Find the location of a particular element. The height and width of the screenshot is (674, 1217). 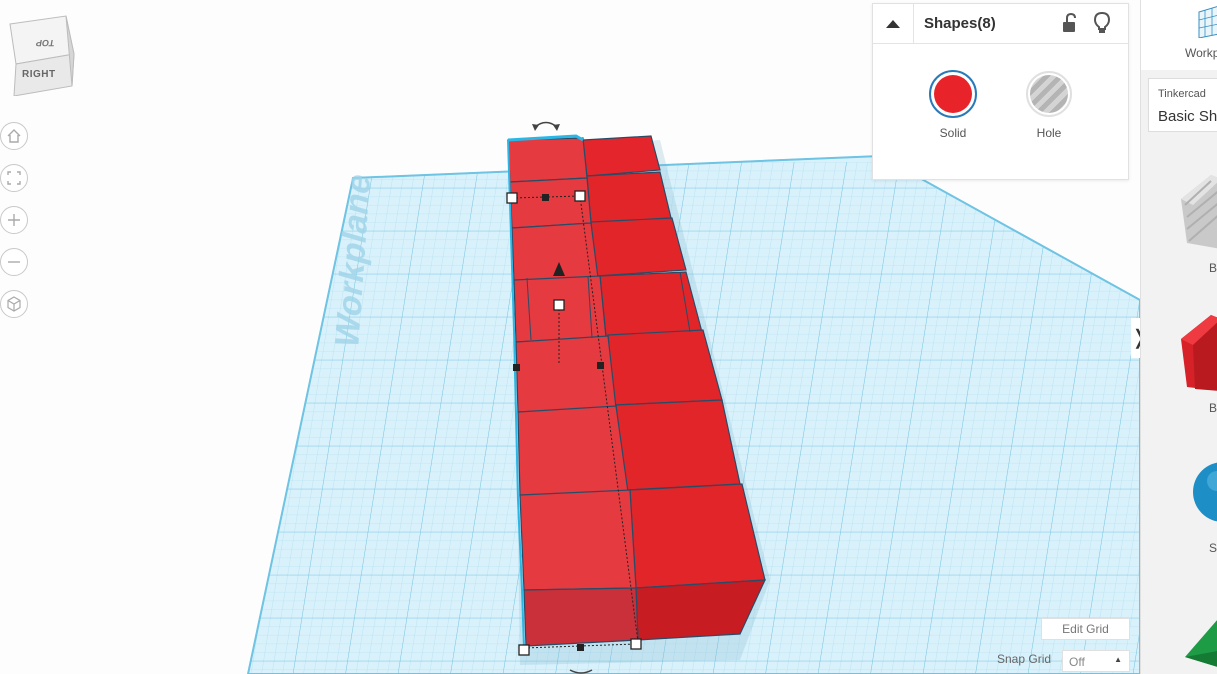

panel-title: Shapes(8) is located at coordinates (960, 23).